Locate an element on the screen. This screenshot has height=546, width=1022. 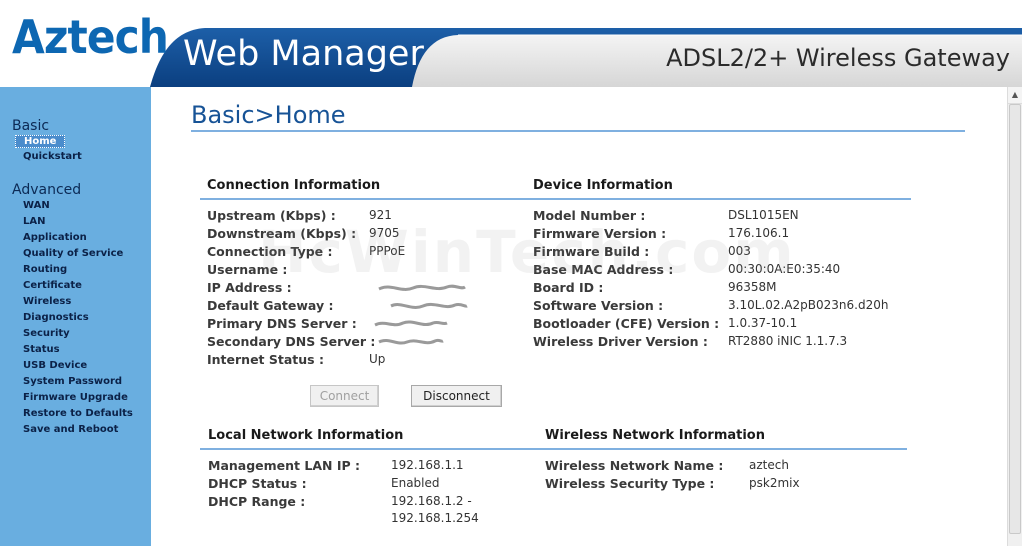
connect-button: Connect is located at coordinates (344, 396).